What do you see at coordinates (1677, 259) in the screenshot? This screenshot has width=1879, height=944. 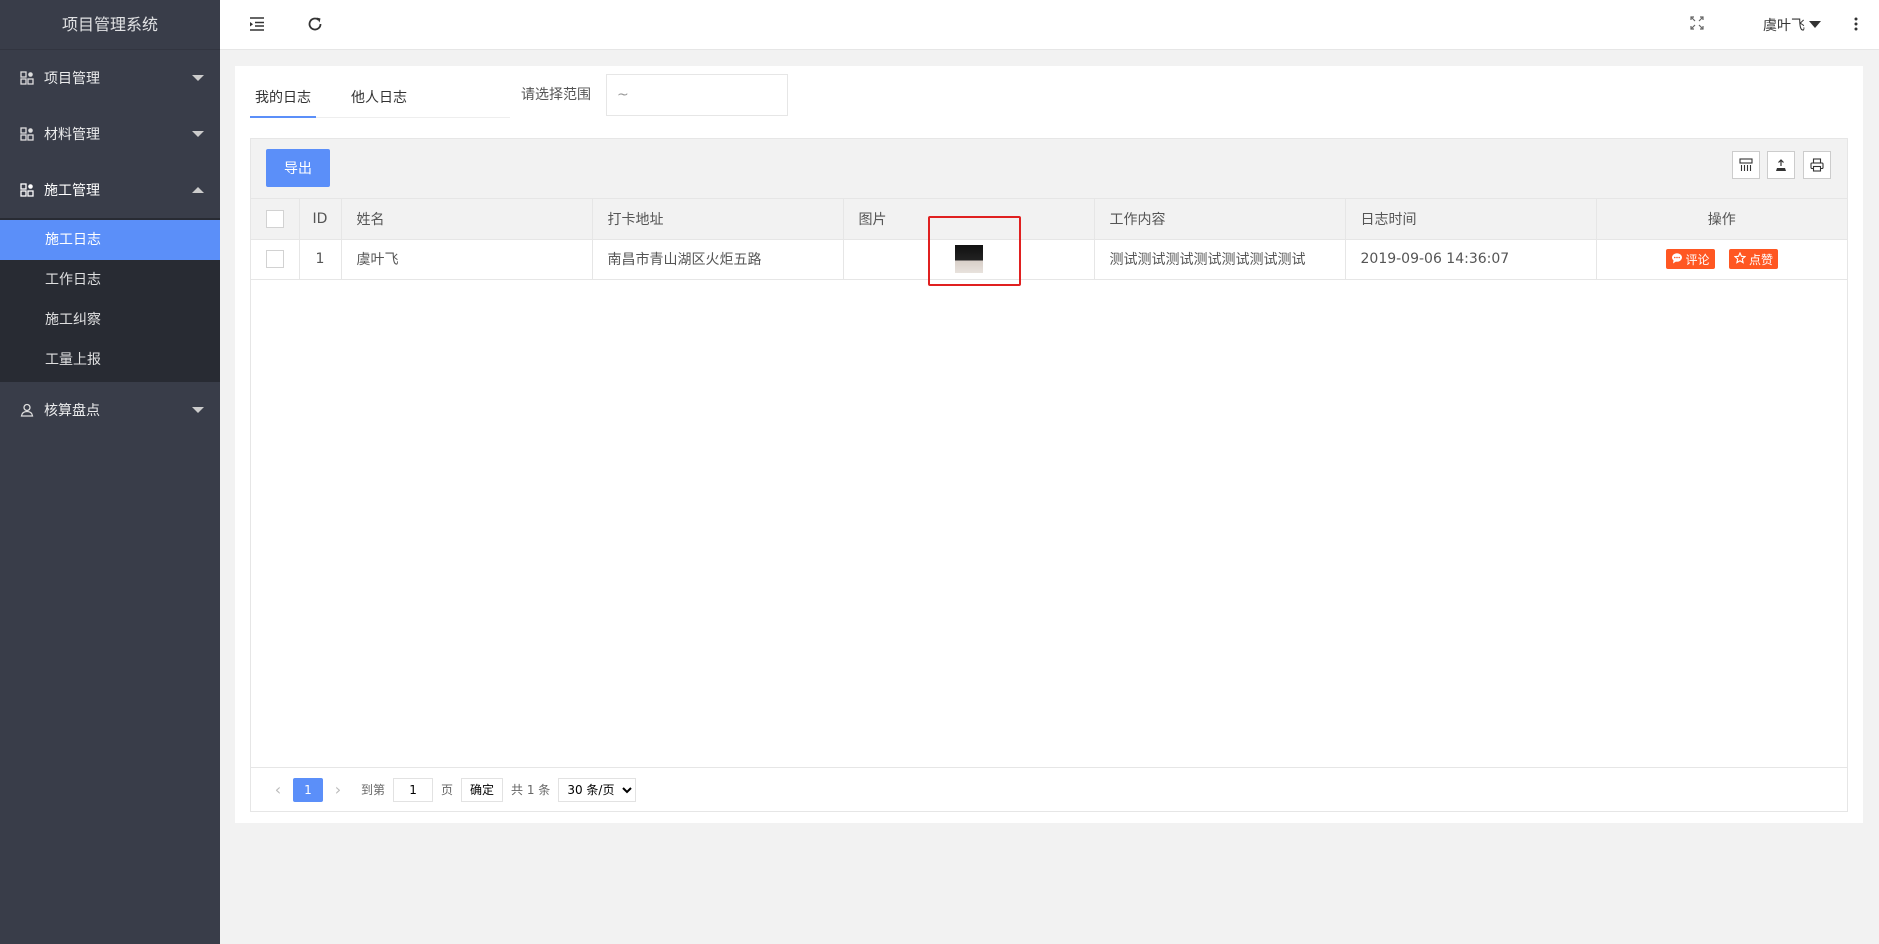 I see `comment-icon` at bounding box center [1677, 259].